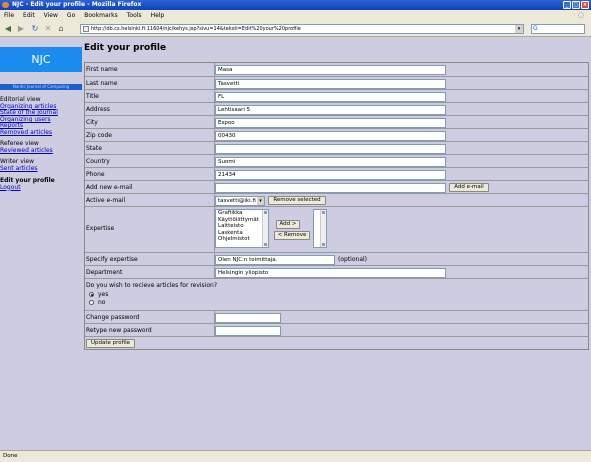 This screenshot has height=462, width=591. I want to click on maximize-button: □, so click(576, 5).